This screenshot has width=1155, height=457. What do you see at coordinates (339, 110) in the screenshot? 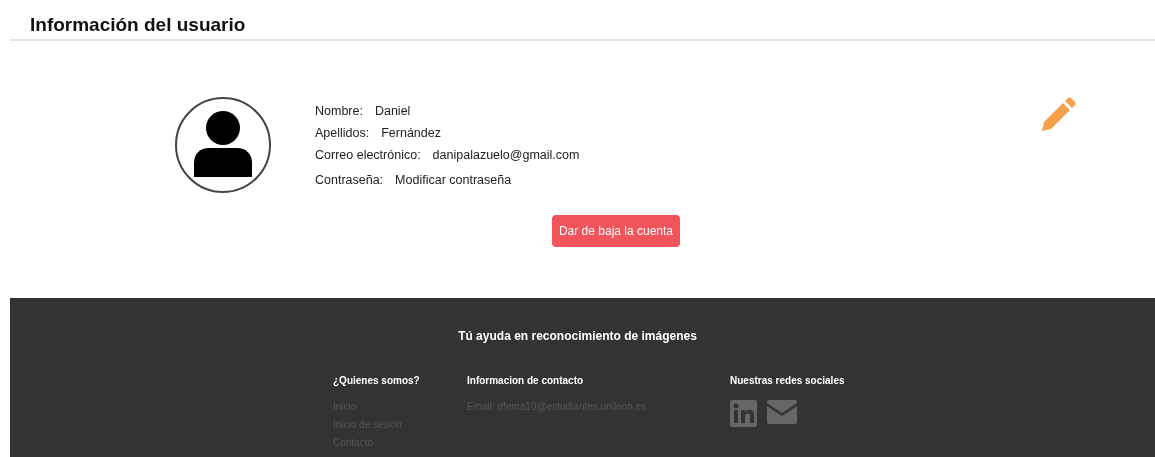
I see `field-label: Nombre:` at bounding box center [339, 110].